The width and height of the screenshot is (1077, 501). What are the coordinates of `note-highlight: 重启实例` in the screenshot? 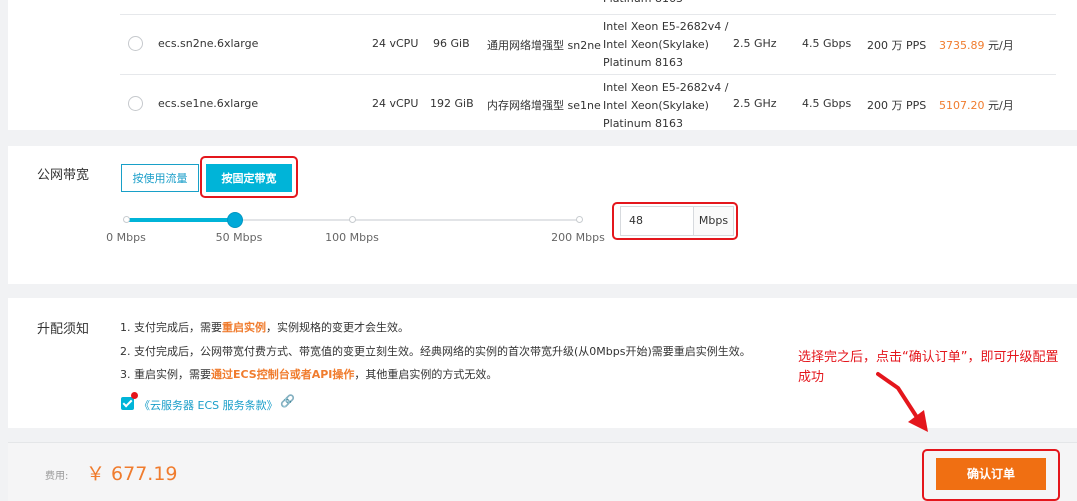 It's located at (244, 327).